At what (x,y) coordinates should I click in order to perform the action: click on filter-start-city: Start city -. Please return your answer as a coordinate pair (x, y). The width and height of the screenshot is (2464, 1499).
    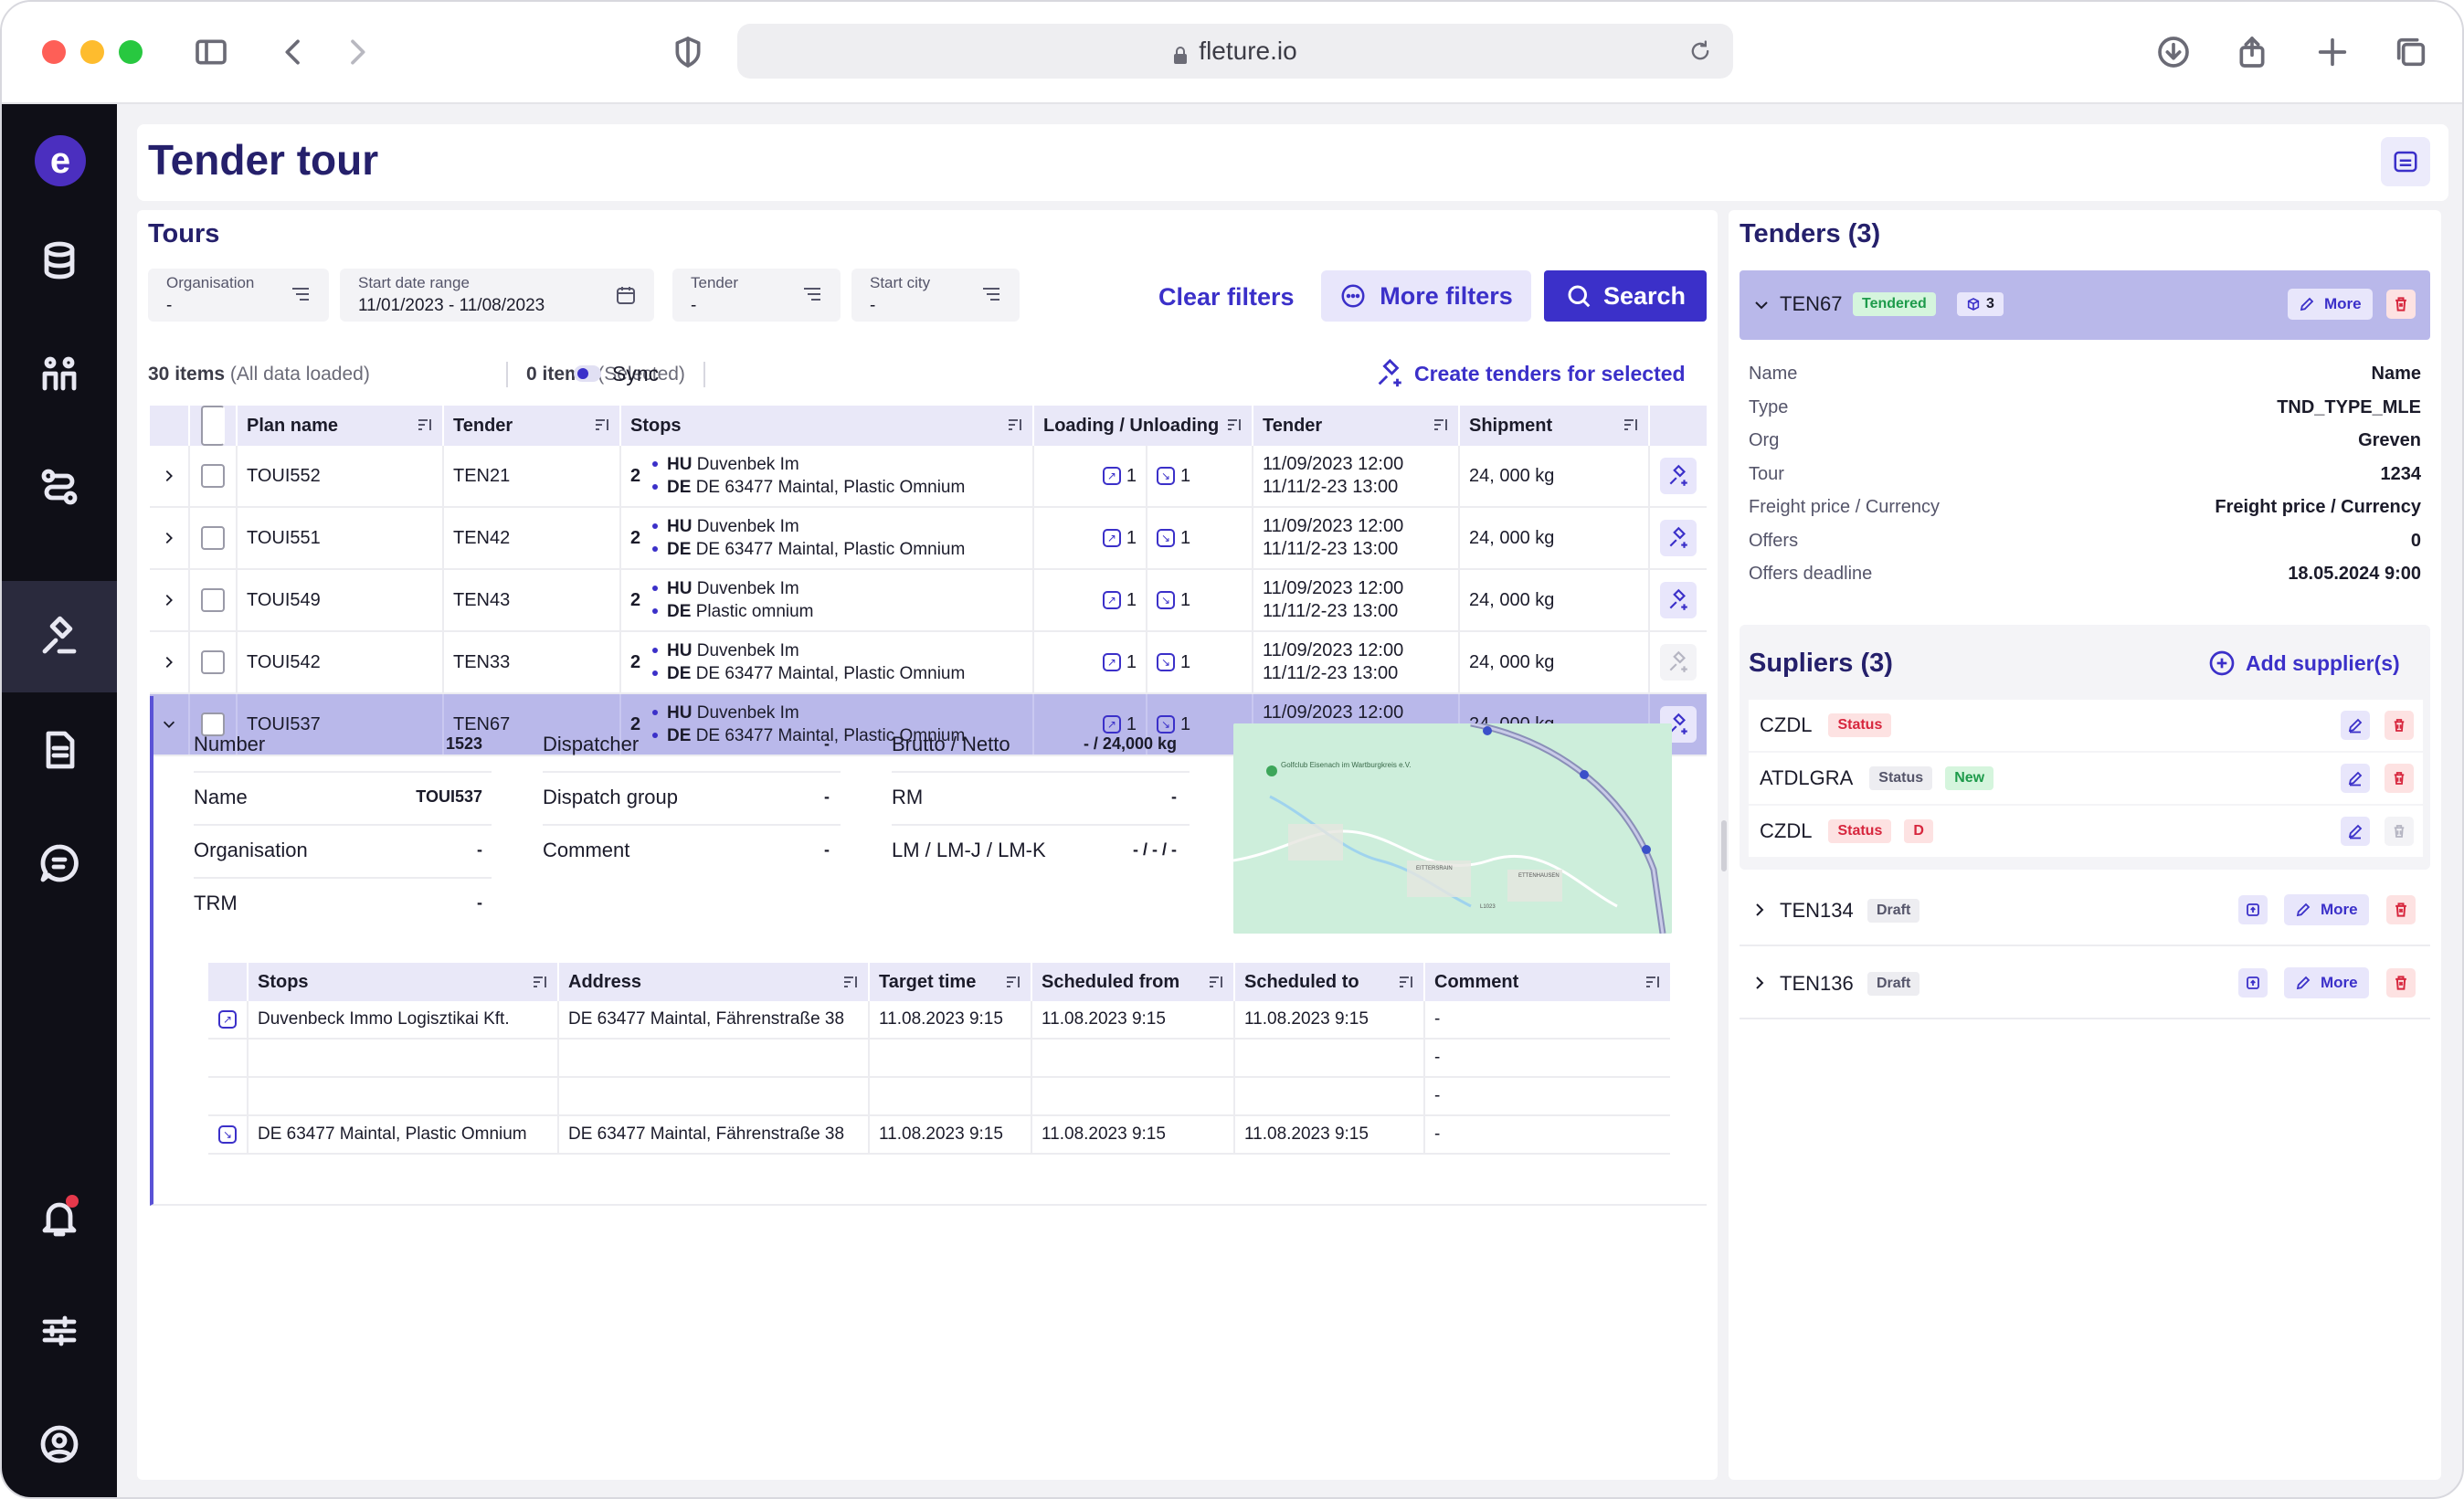
    Looking at the image, I should click on (935, 295).